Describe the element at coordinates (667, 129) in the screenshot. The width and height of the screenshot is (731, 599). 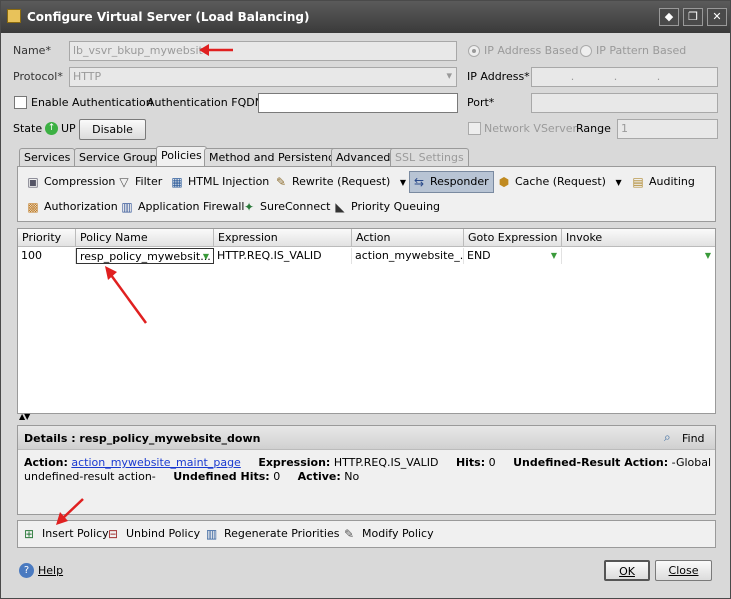
I see `range-field: 1` at that location.